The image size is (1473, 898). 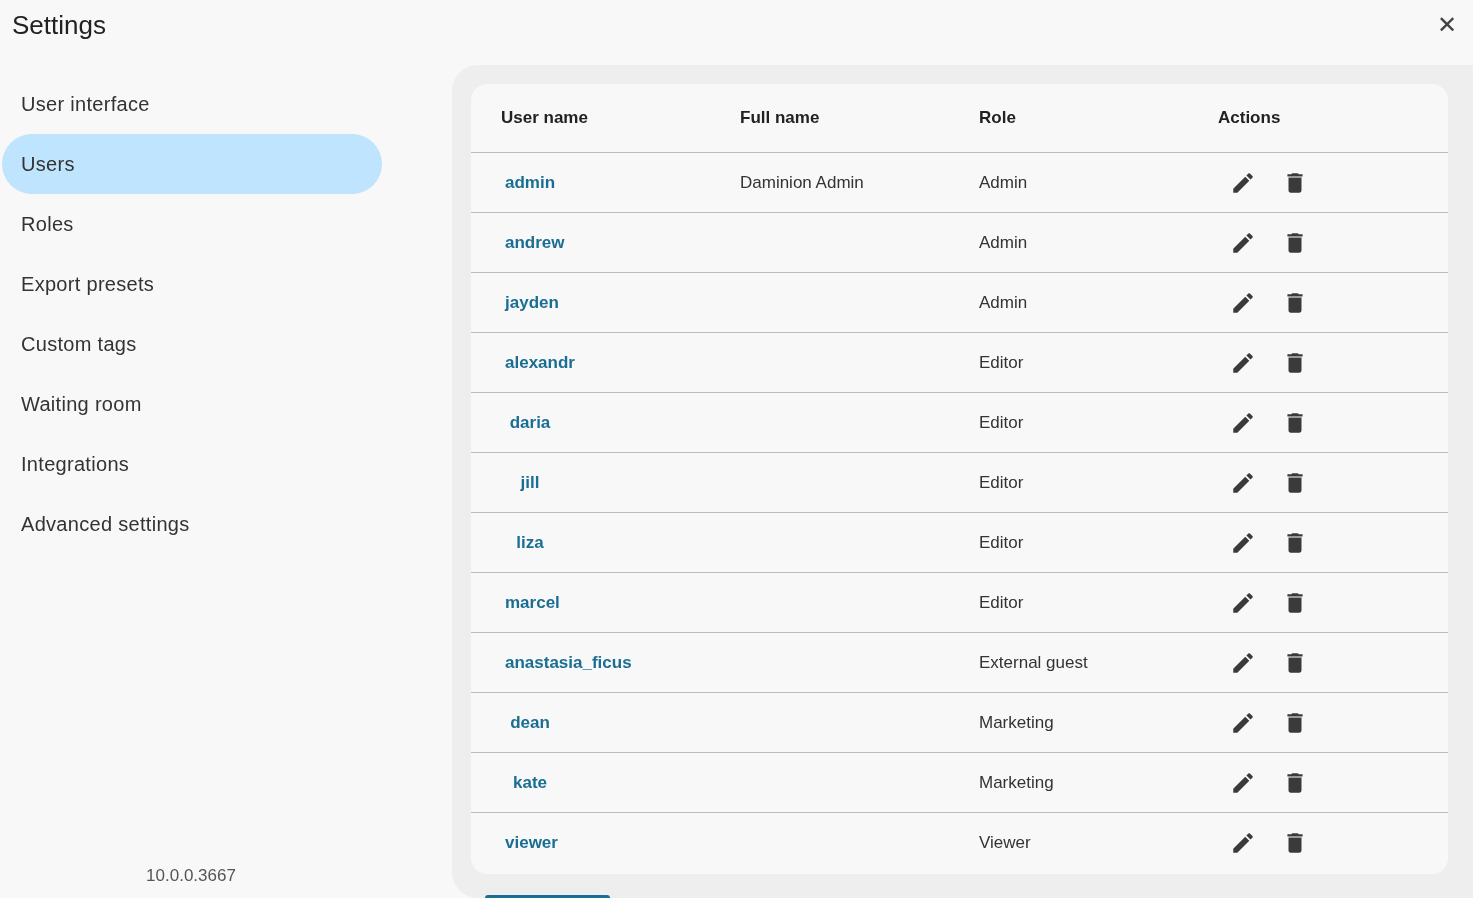 I want to click on edit-pencil-icon, so click(x=1243, y=843).